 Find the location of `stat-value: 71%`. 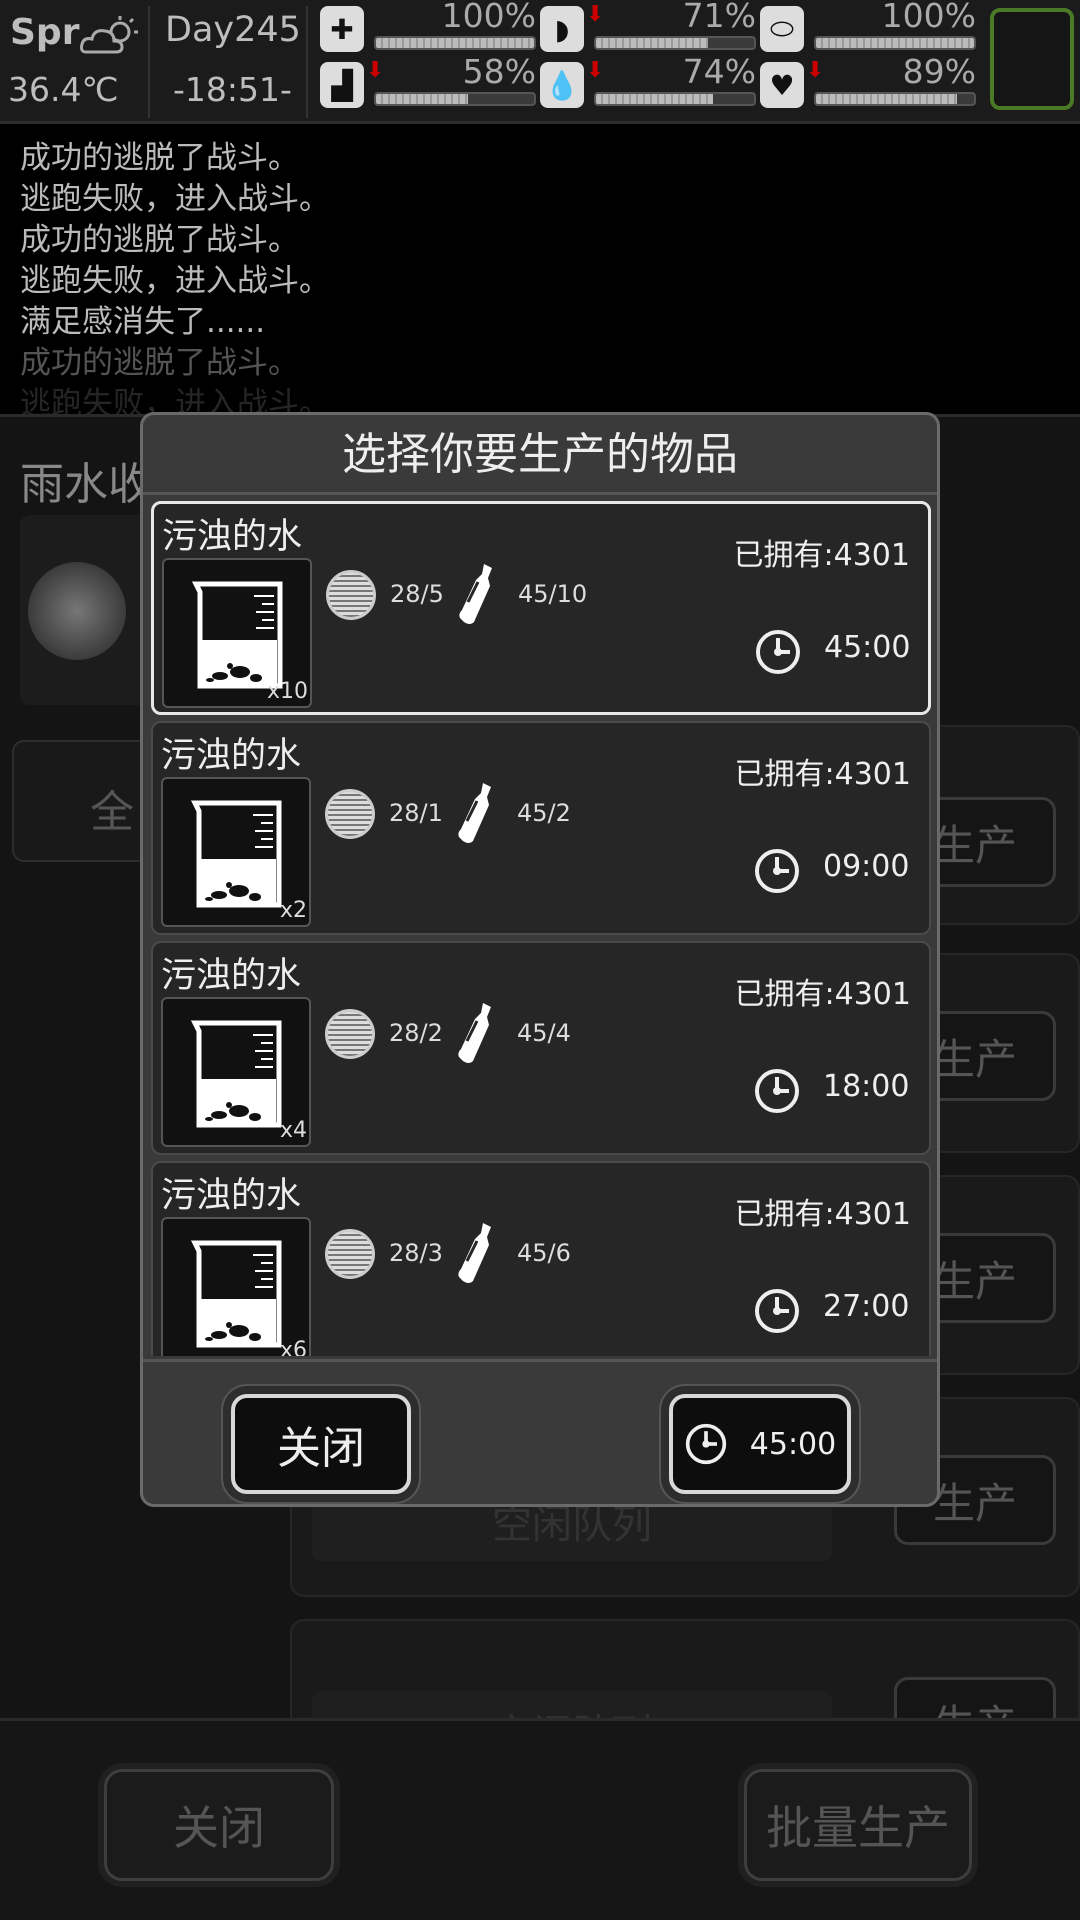

stat-value: 71% is located at coordinates (719, 17).